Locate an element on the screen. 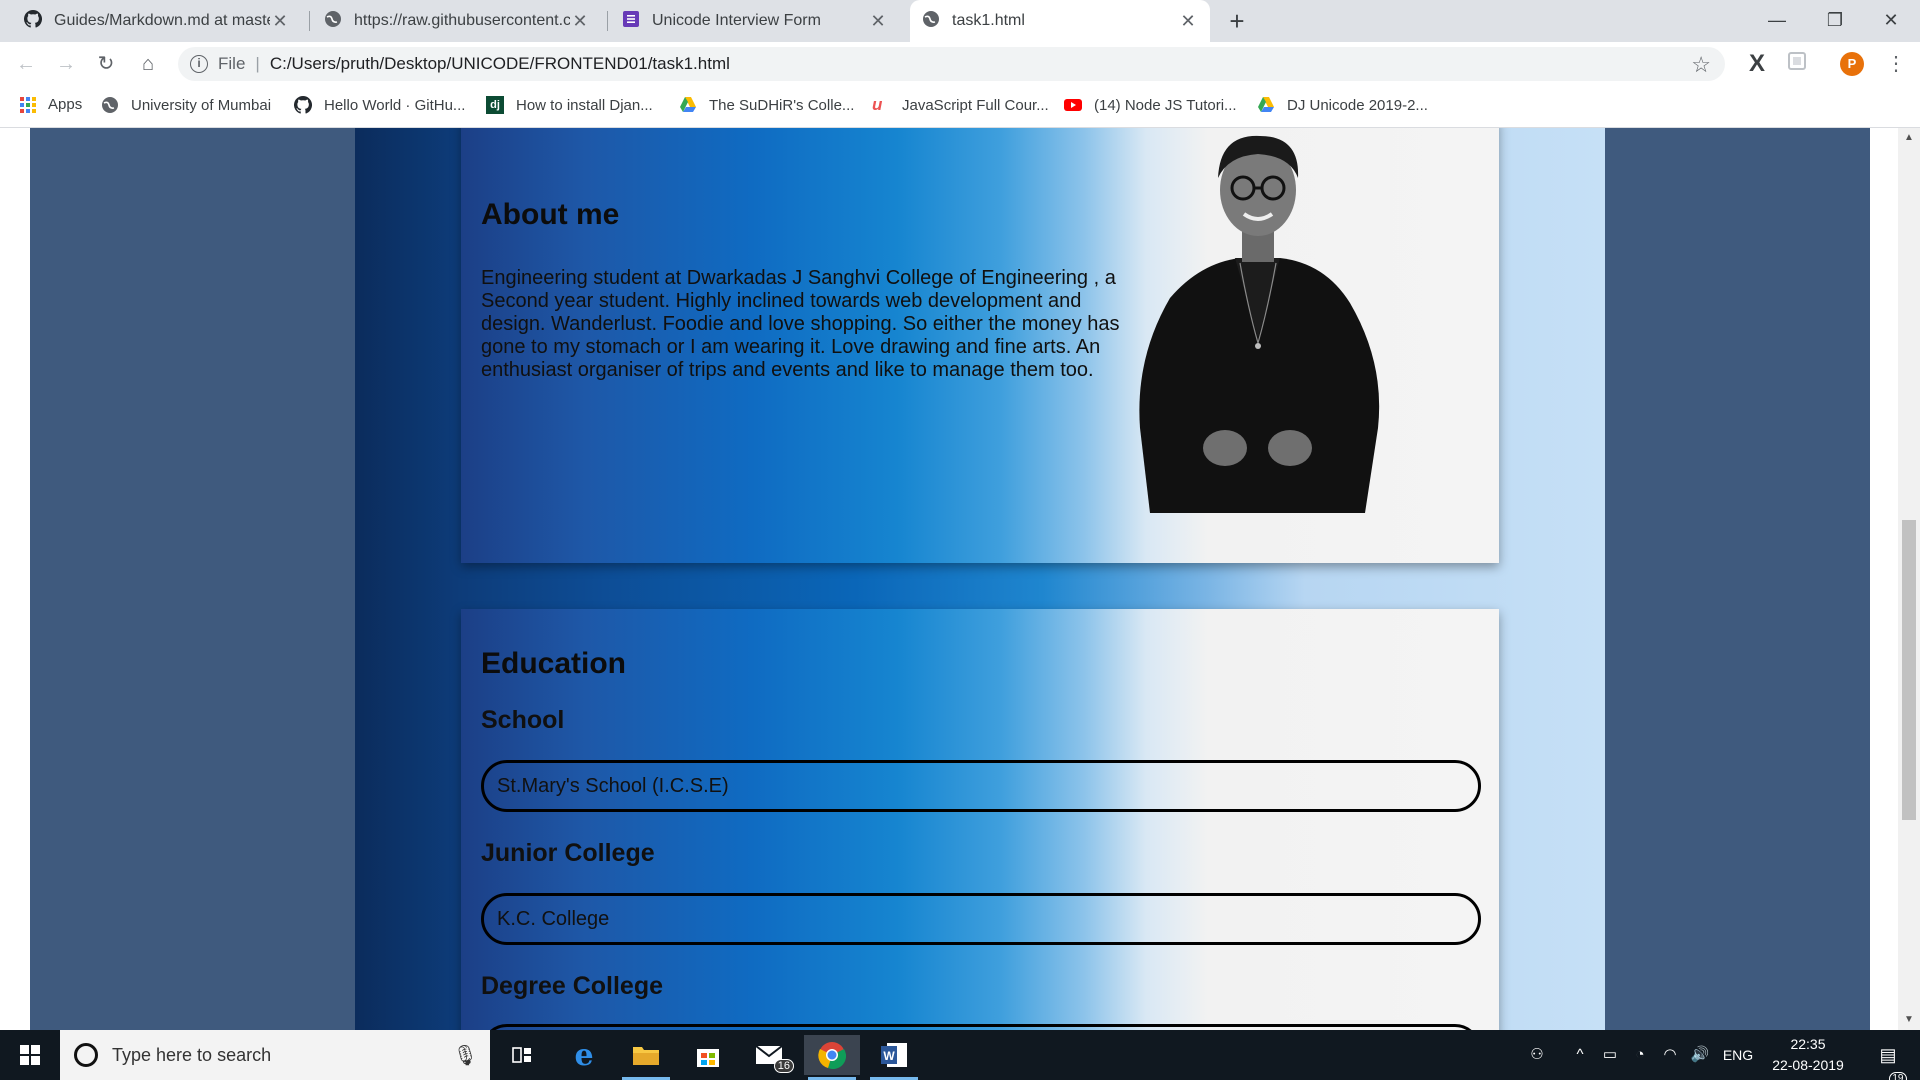 The width and height of the screenshot is (1920, 1080). bookmark-star-icon: ☆ is located at coordinates (1701, 65).